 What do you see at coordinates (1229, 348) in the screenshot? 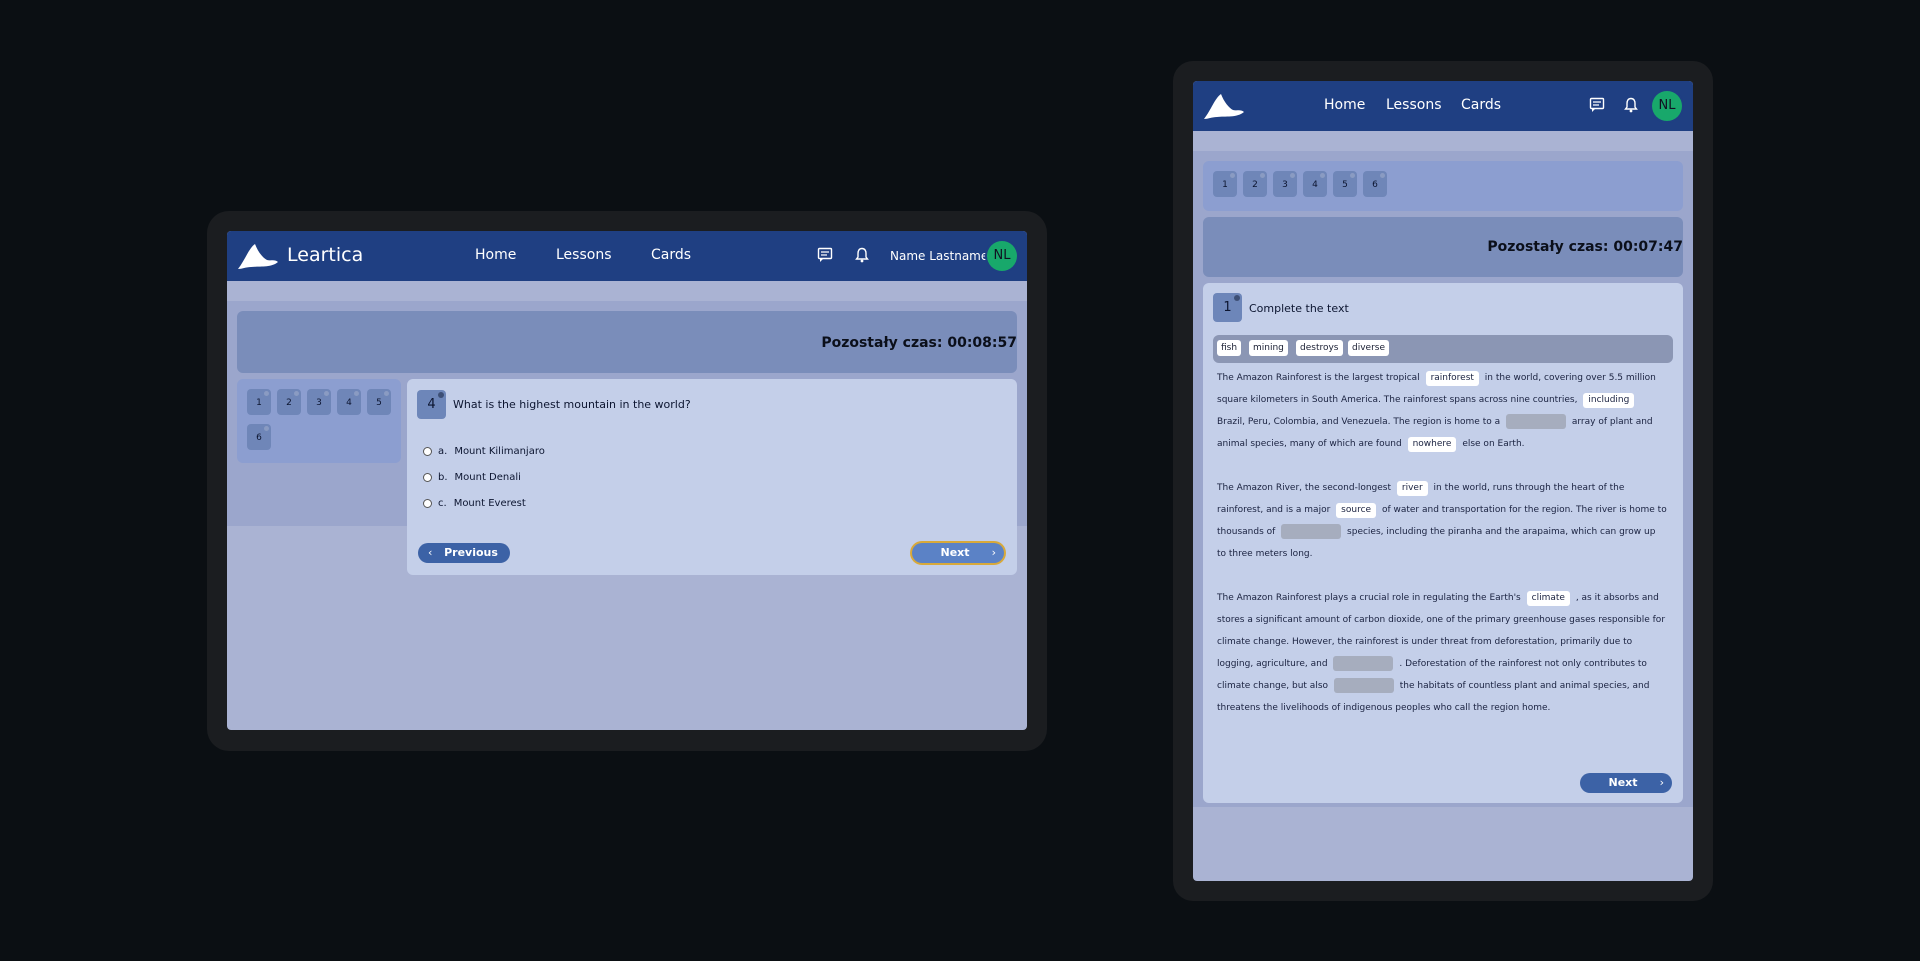
I see `word-chip-fish: fish` at bounding box center [1229, 348].